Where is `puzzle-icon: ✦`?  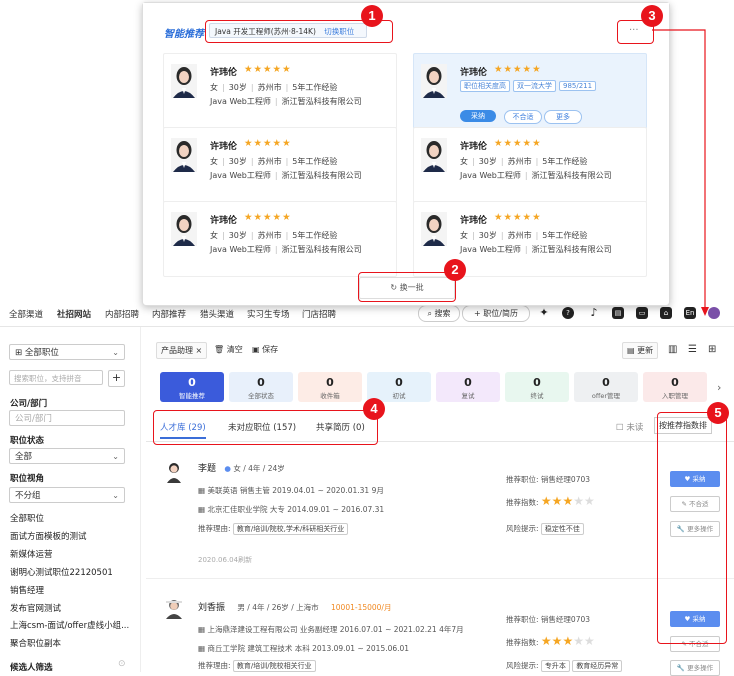
puzzle-icon: ✦ is located at coordinates (544, 313).